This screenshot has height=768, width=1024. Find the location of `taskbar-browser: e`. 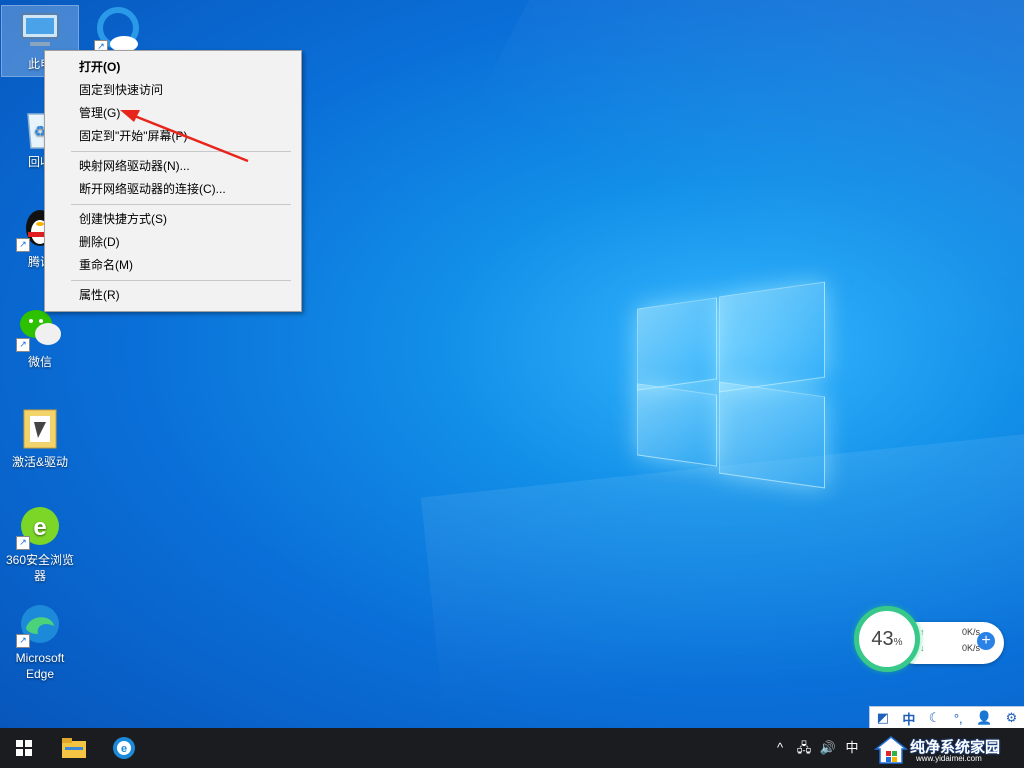

taskbar-browser: e is located at coordinates (124, 748).